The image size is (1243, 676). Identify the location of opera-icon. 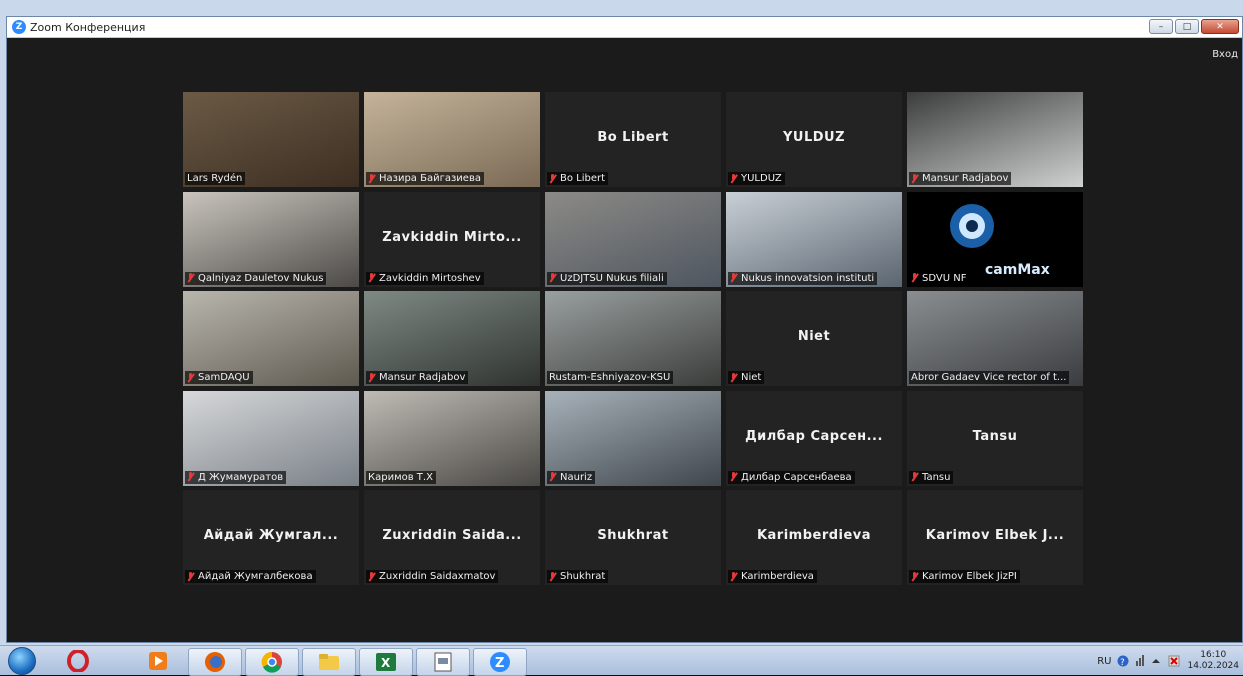
(78, 661).